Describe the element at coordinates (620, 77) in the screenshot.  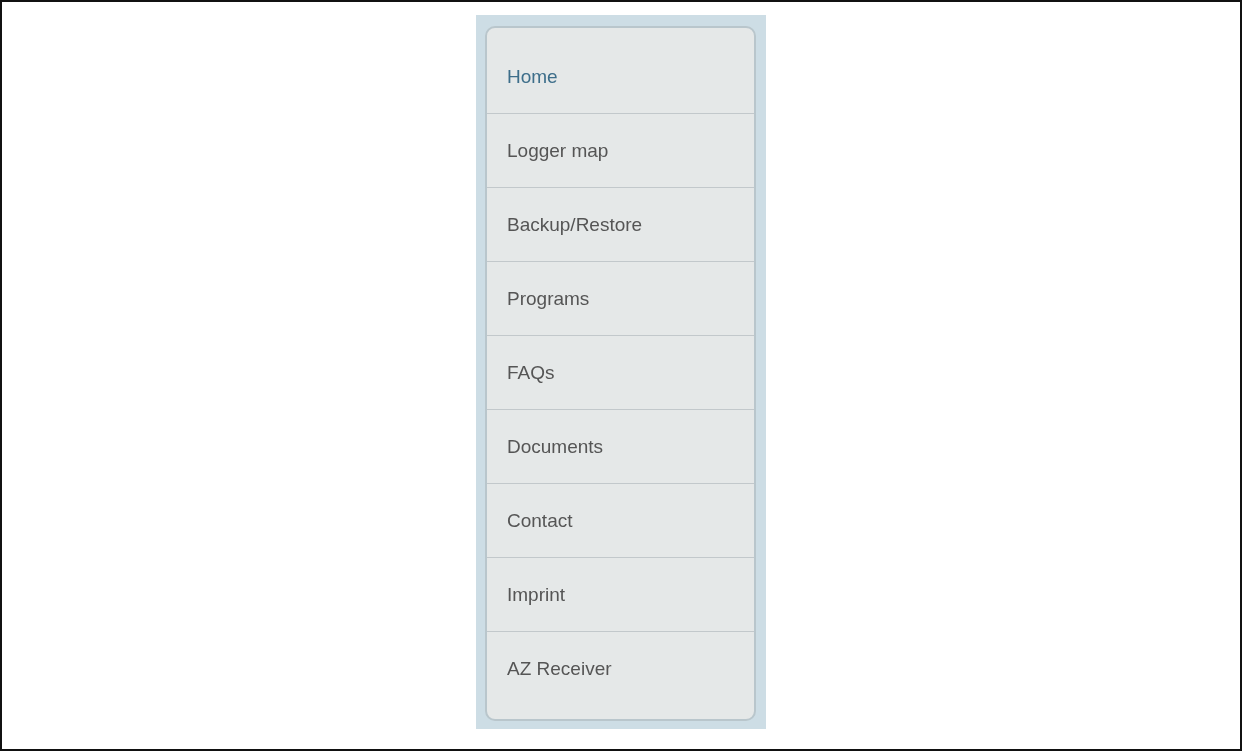
I see `menu-item: Home` at that location.